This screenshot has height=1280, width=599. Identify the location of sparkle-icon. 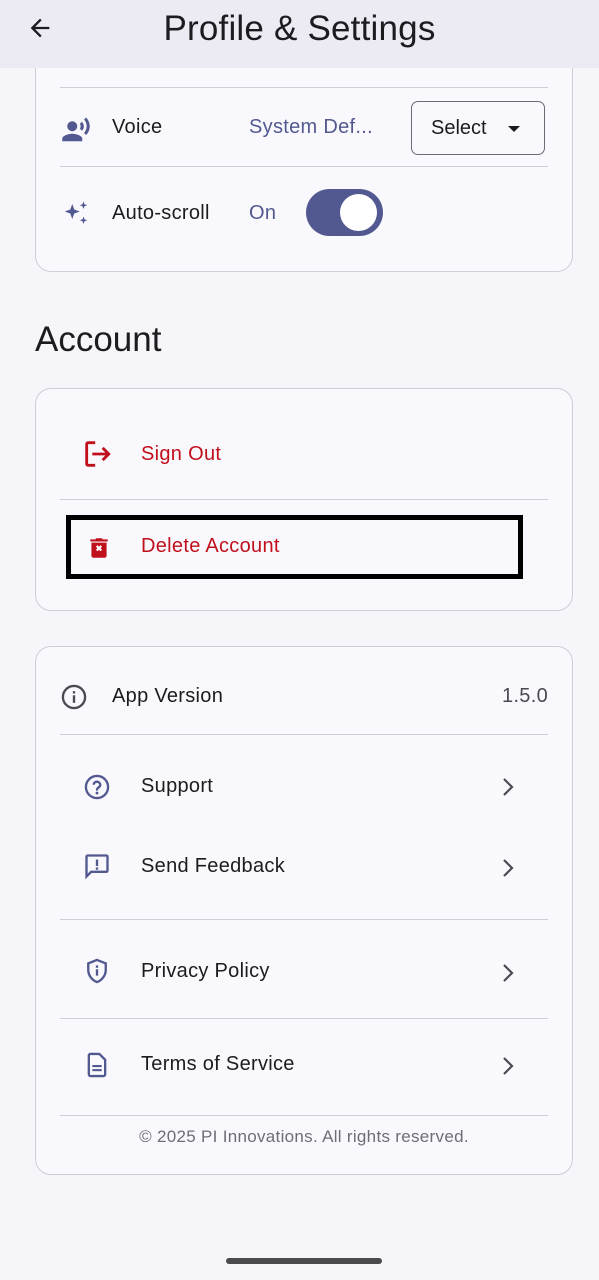
(76, 214).